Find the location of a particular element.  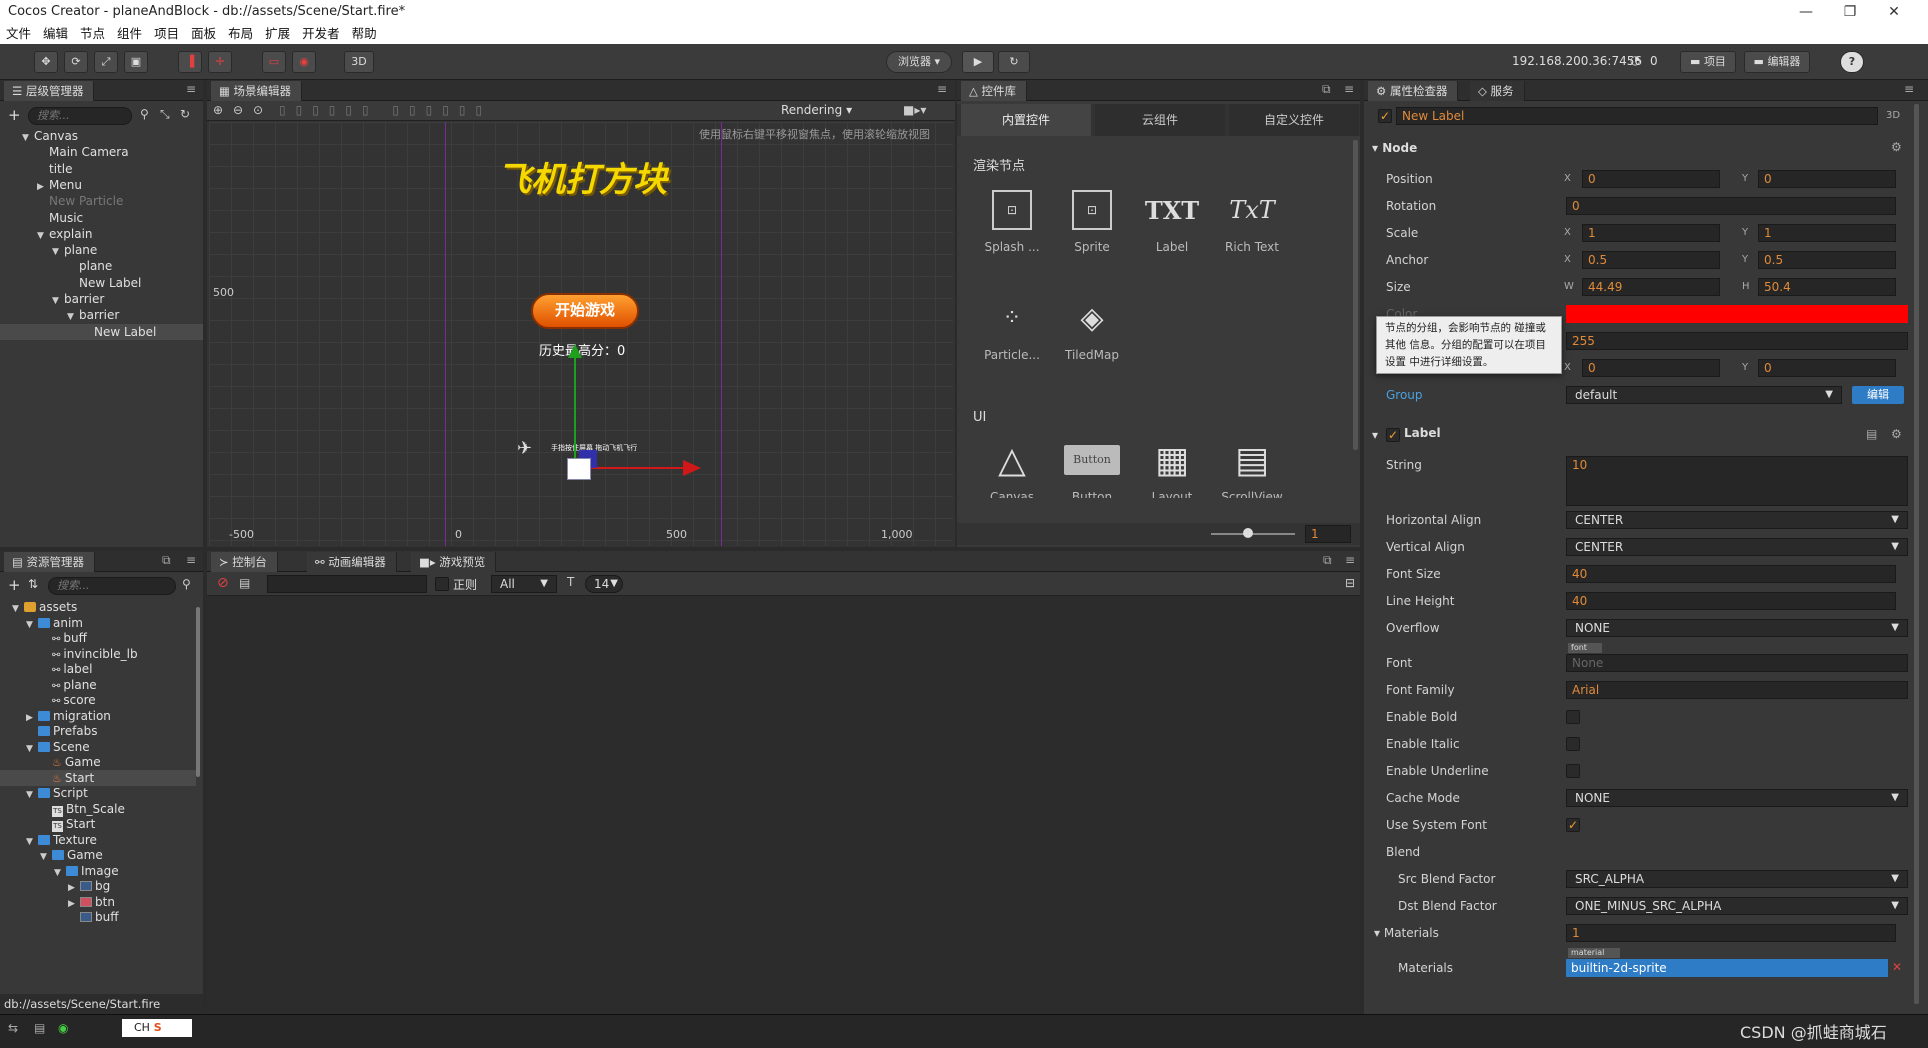

zoom-slider-thumb is located at coordinates (1248, 533).